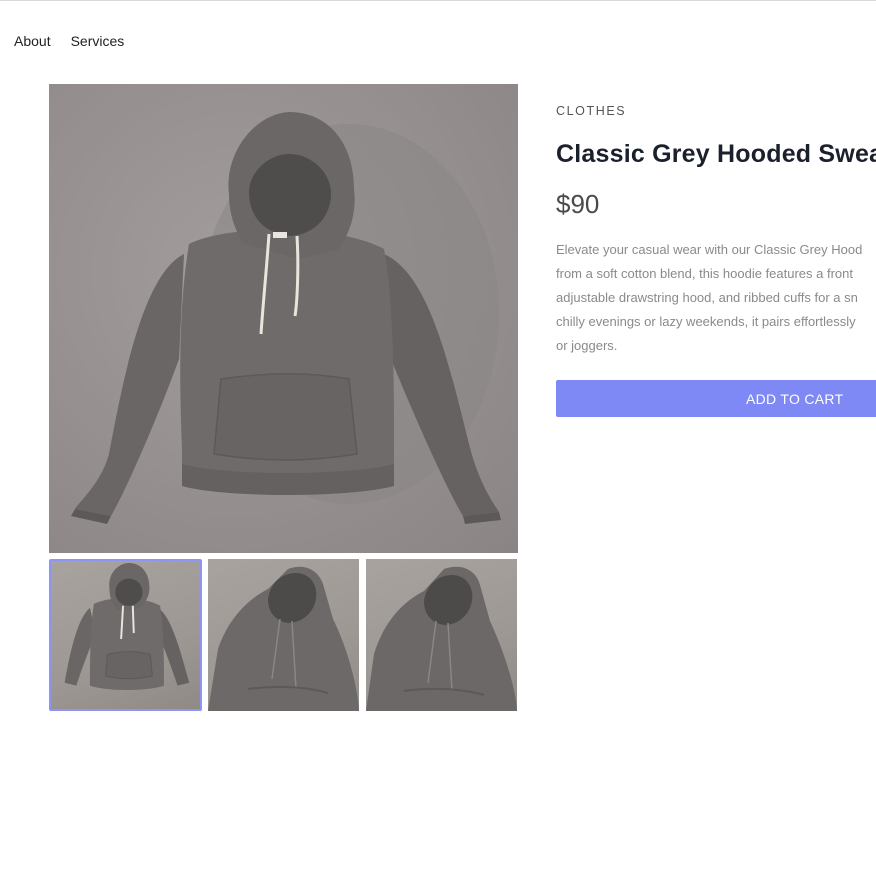  Describe the element at coordinates (69, 41) in the screenshot. I see `top-nav: About Services` at that location.